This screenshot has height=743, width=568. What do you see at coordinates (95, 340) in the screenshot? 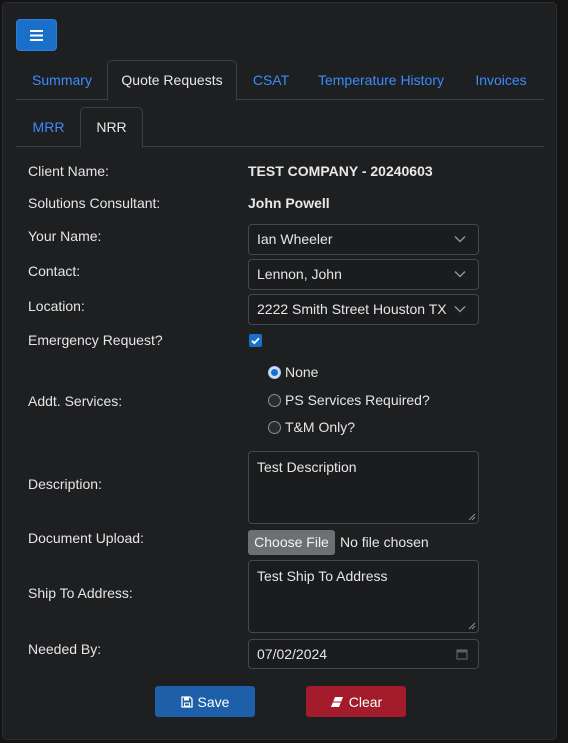
I see `emergency-label: Emergency Request?` at bounding box center [95, 340].